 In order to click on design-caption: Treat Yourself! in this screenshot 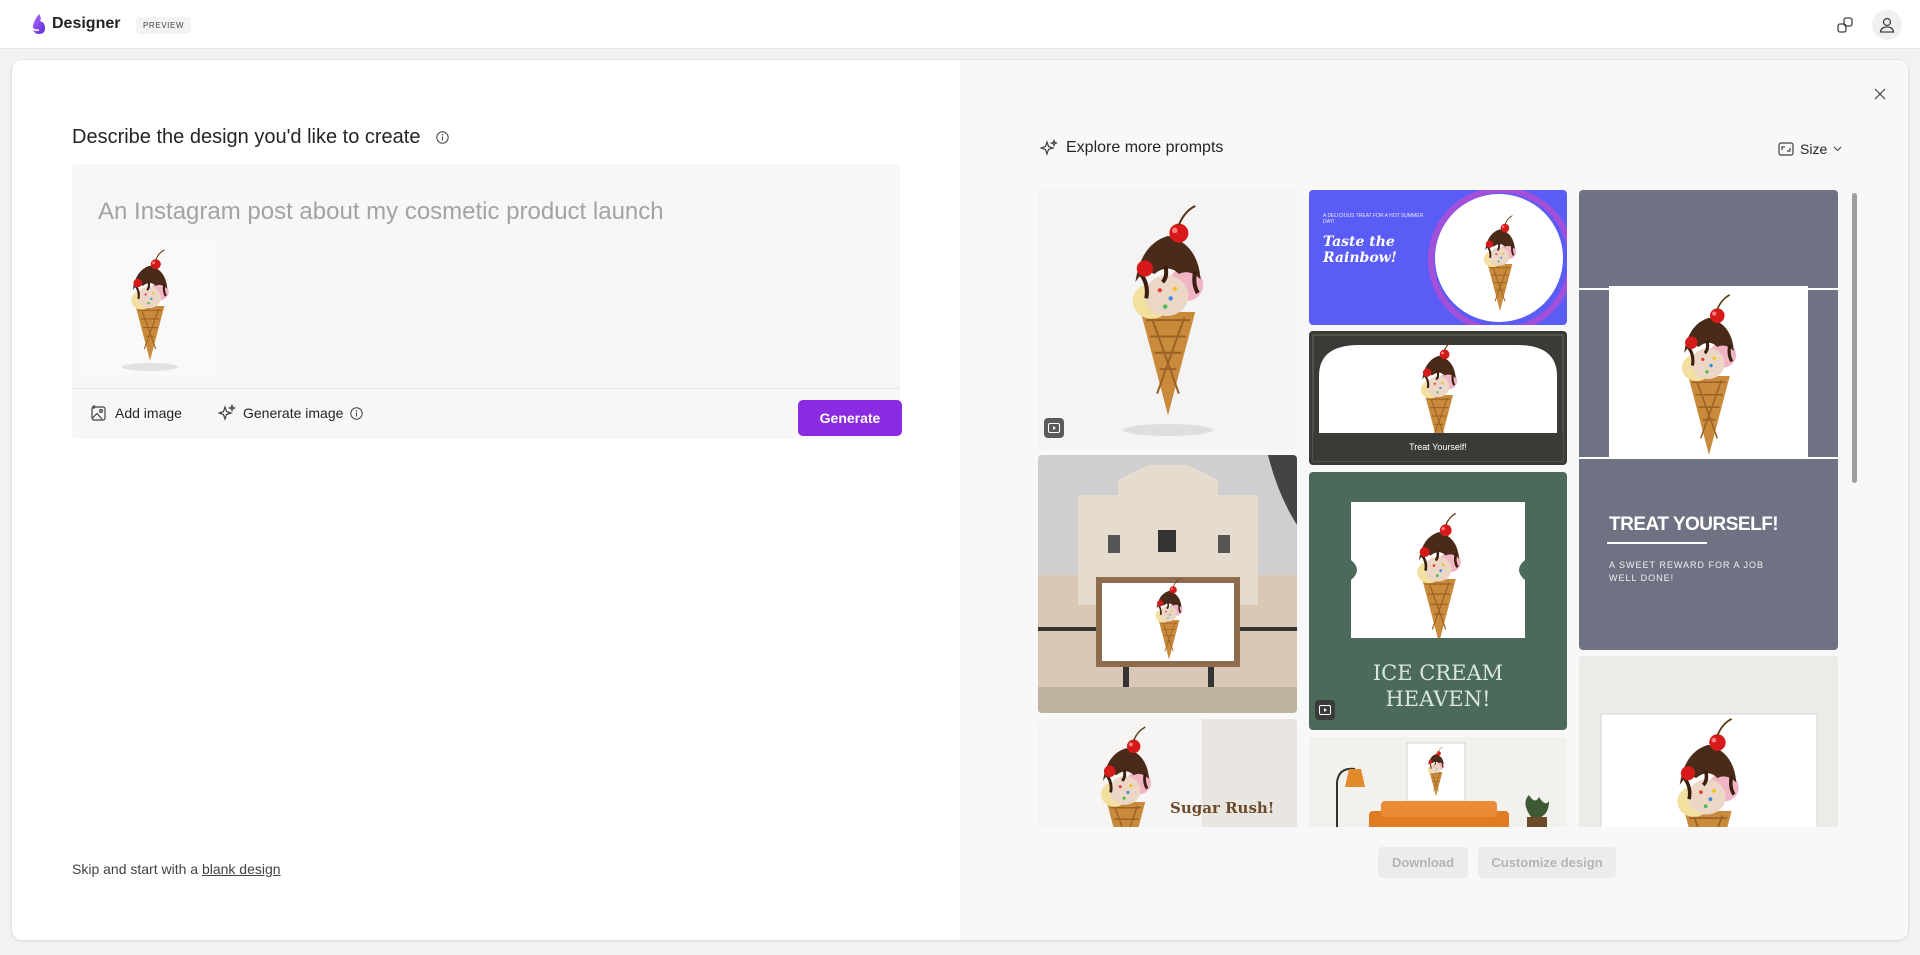, I will do `click(1438, 447)`.